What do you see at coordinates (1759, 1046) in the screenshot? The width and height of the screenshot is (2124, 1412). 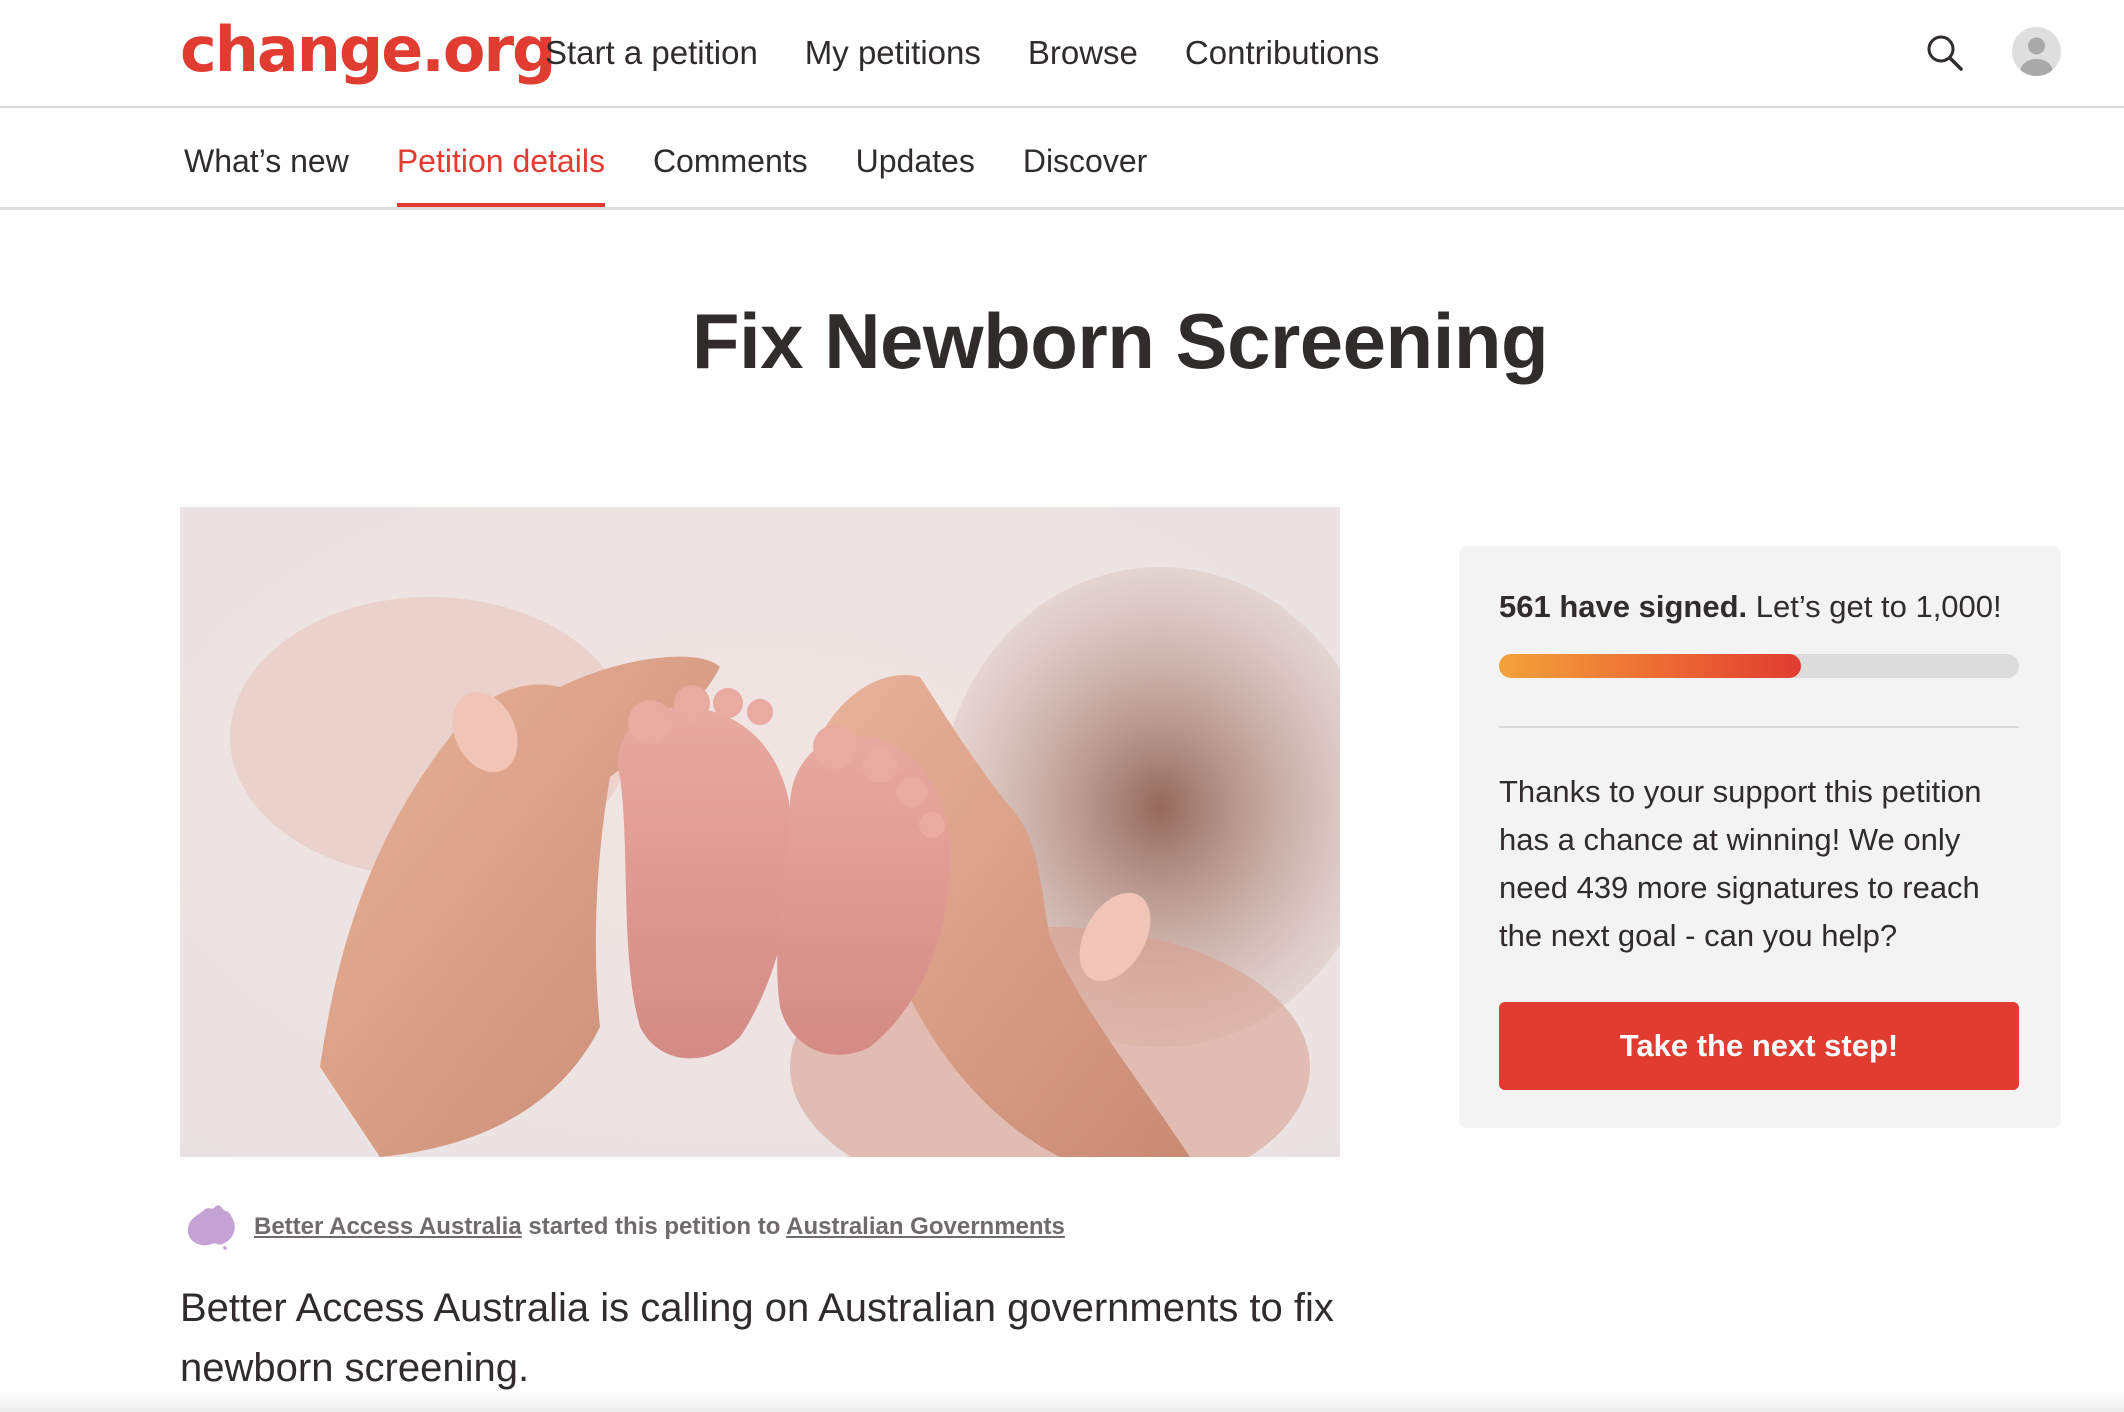 I see `take-next-step-button: Take the next step!` at bounding box center [1759, 1046].